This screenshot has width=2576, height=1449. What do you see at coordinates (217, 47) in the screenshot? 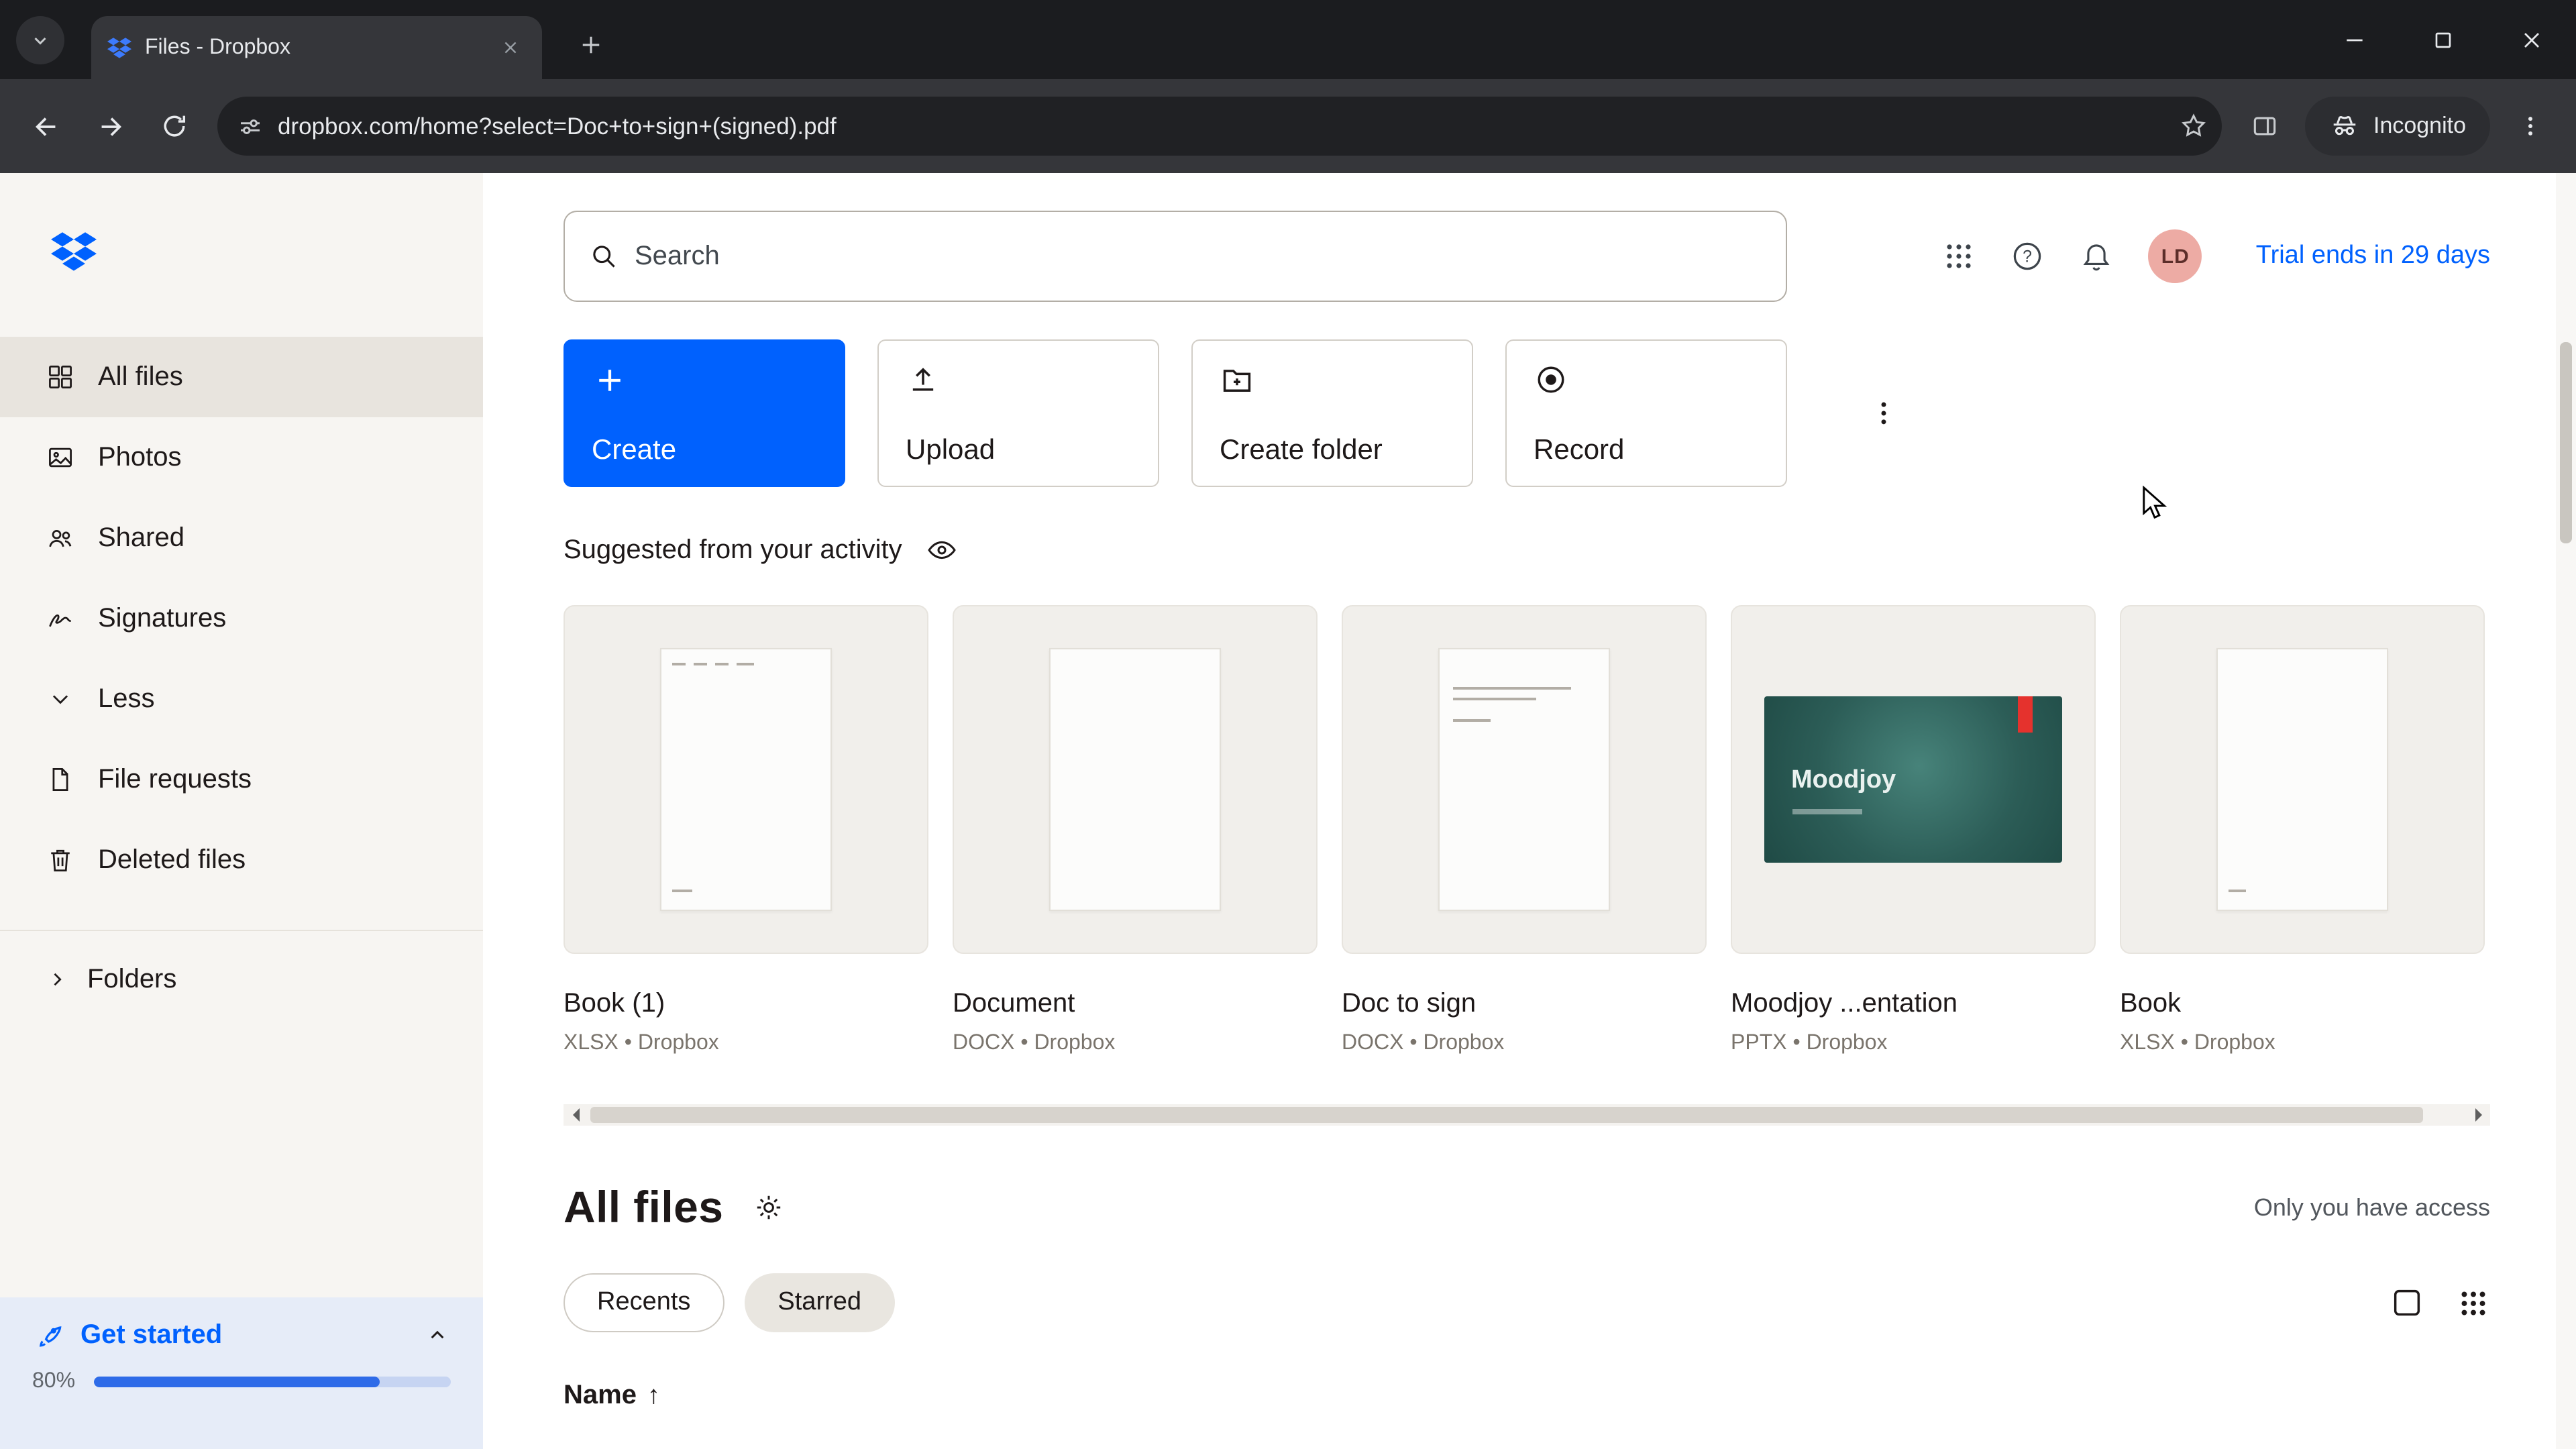
I see `tab-title: Files - Dropbox` at bounding box center [217, 47].